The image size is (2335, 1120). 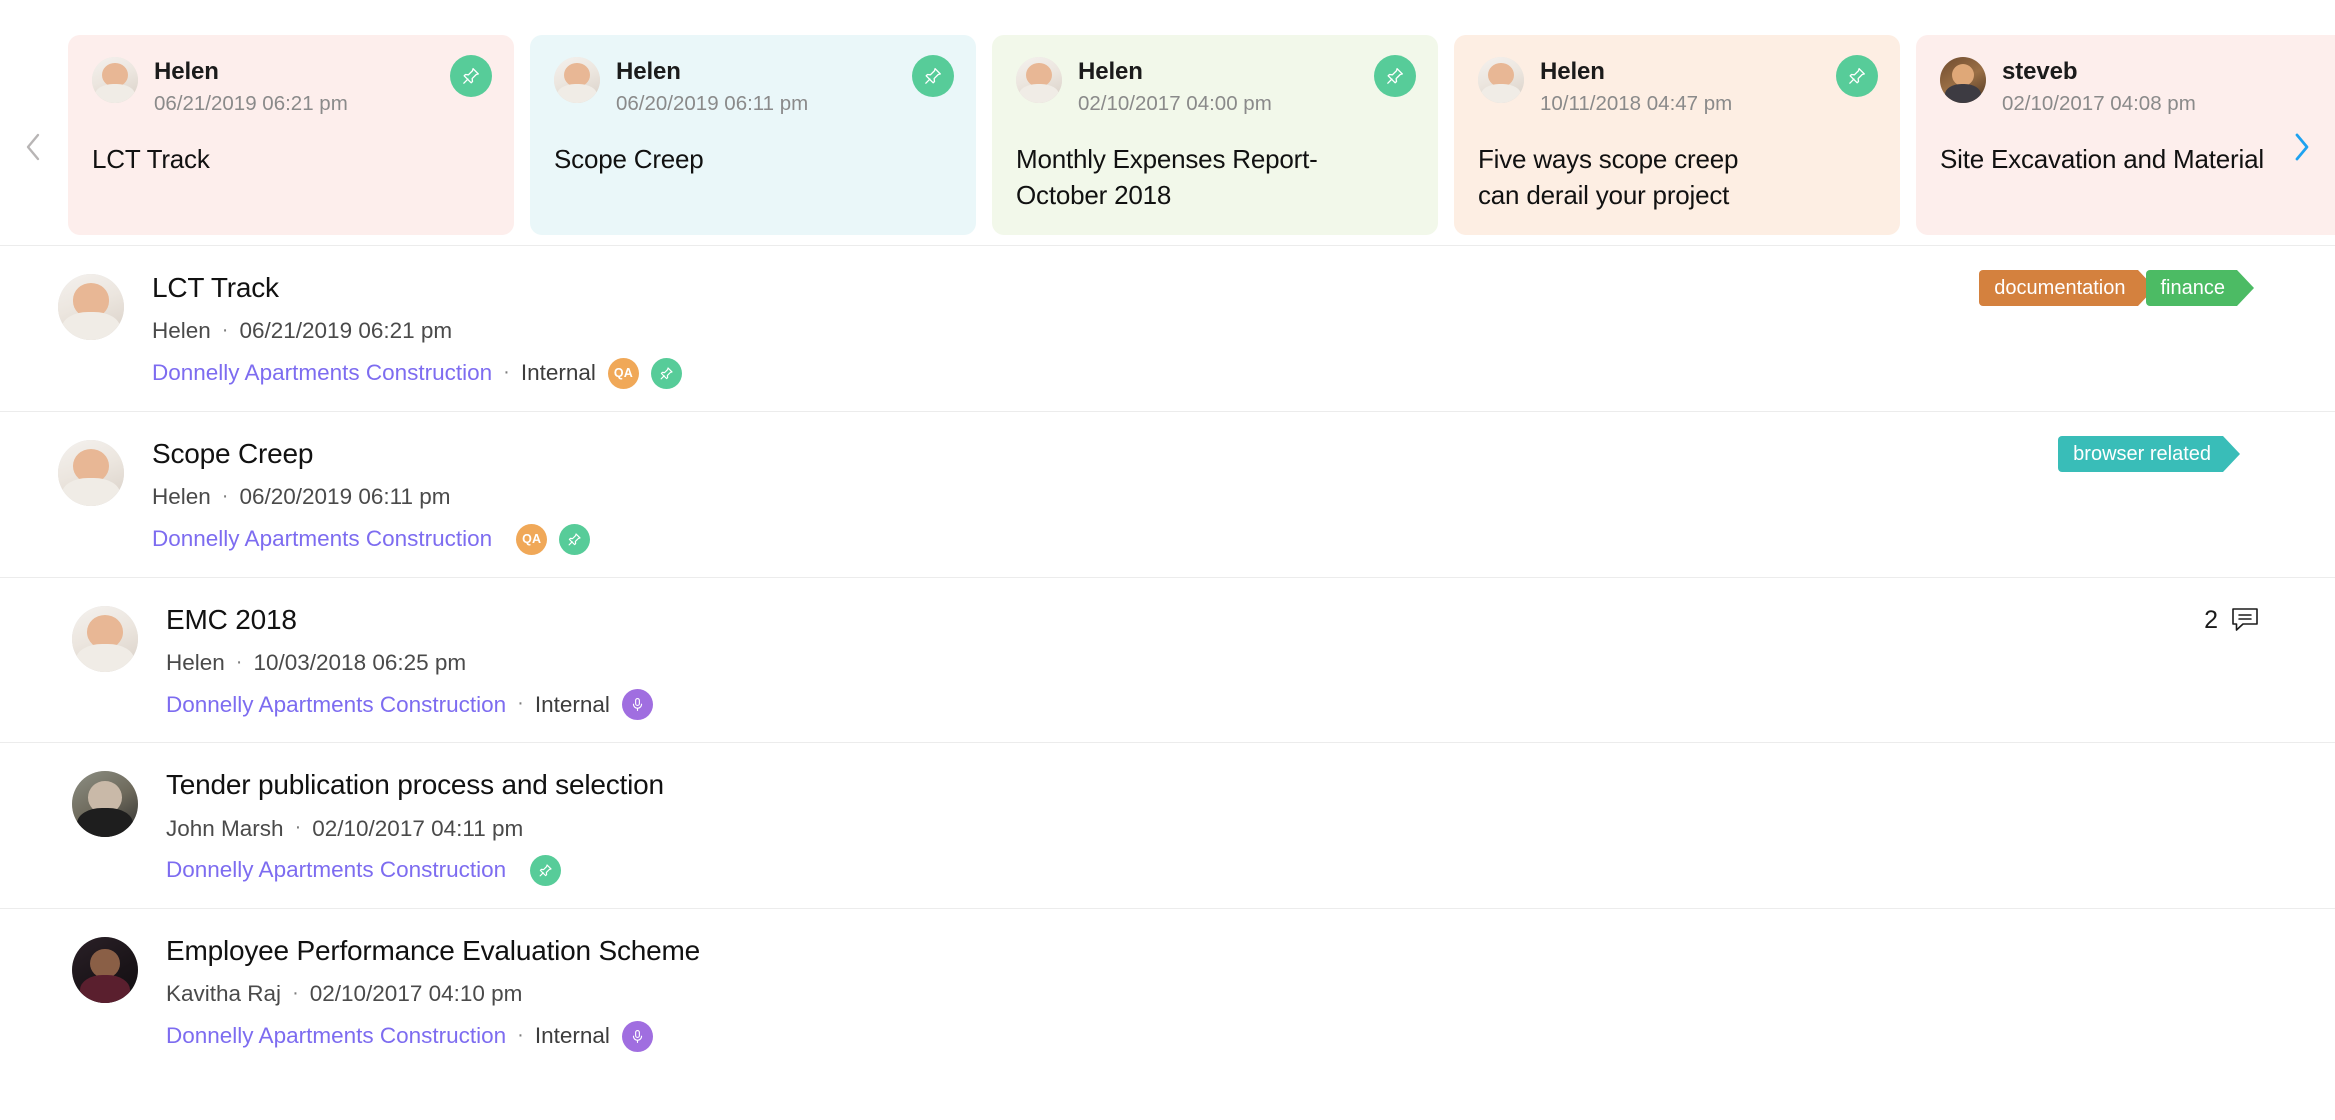 I want to click on pinned-card-meta: steveb 02/10/2017 04:08 pm, so click(x=2099, y=86).